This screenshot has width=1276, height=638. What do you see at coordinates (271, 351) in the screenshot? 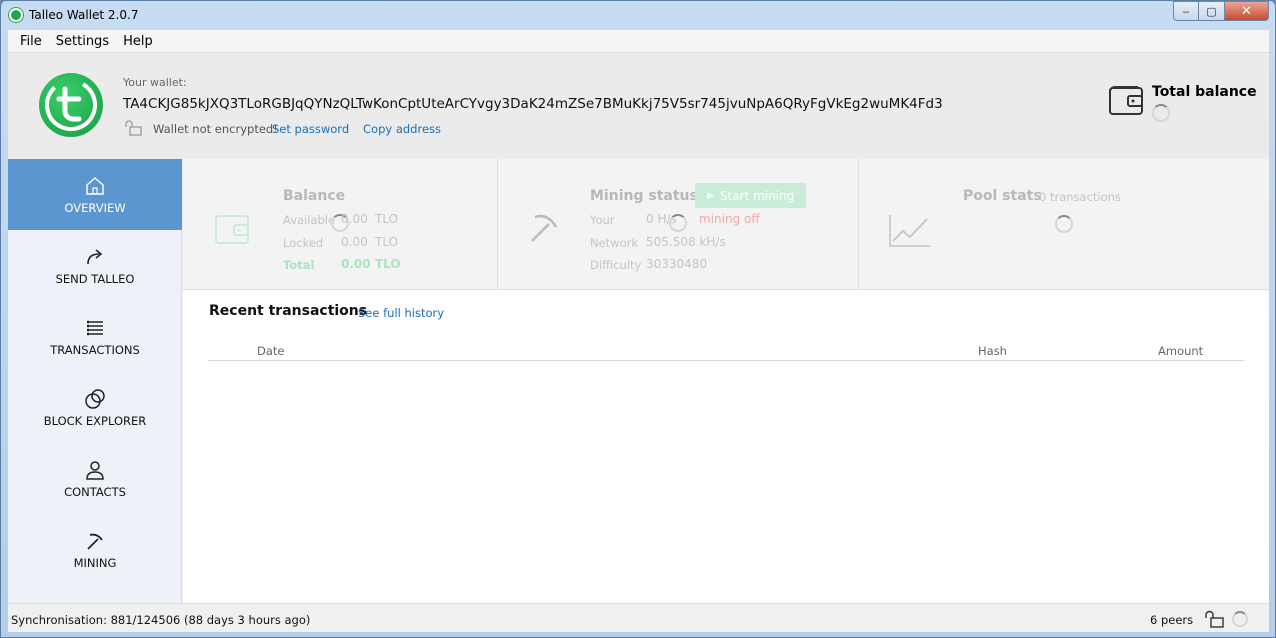
I see `column-header-date: Date` at bounding box center [271, 351].